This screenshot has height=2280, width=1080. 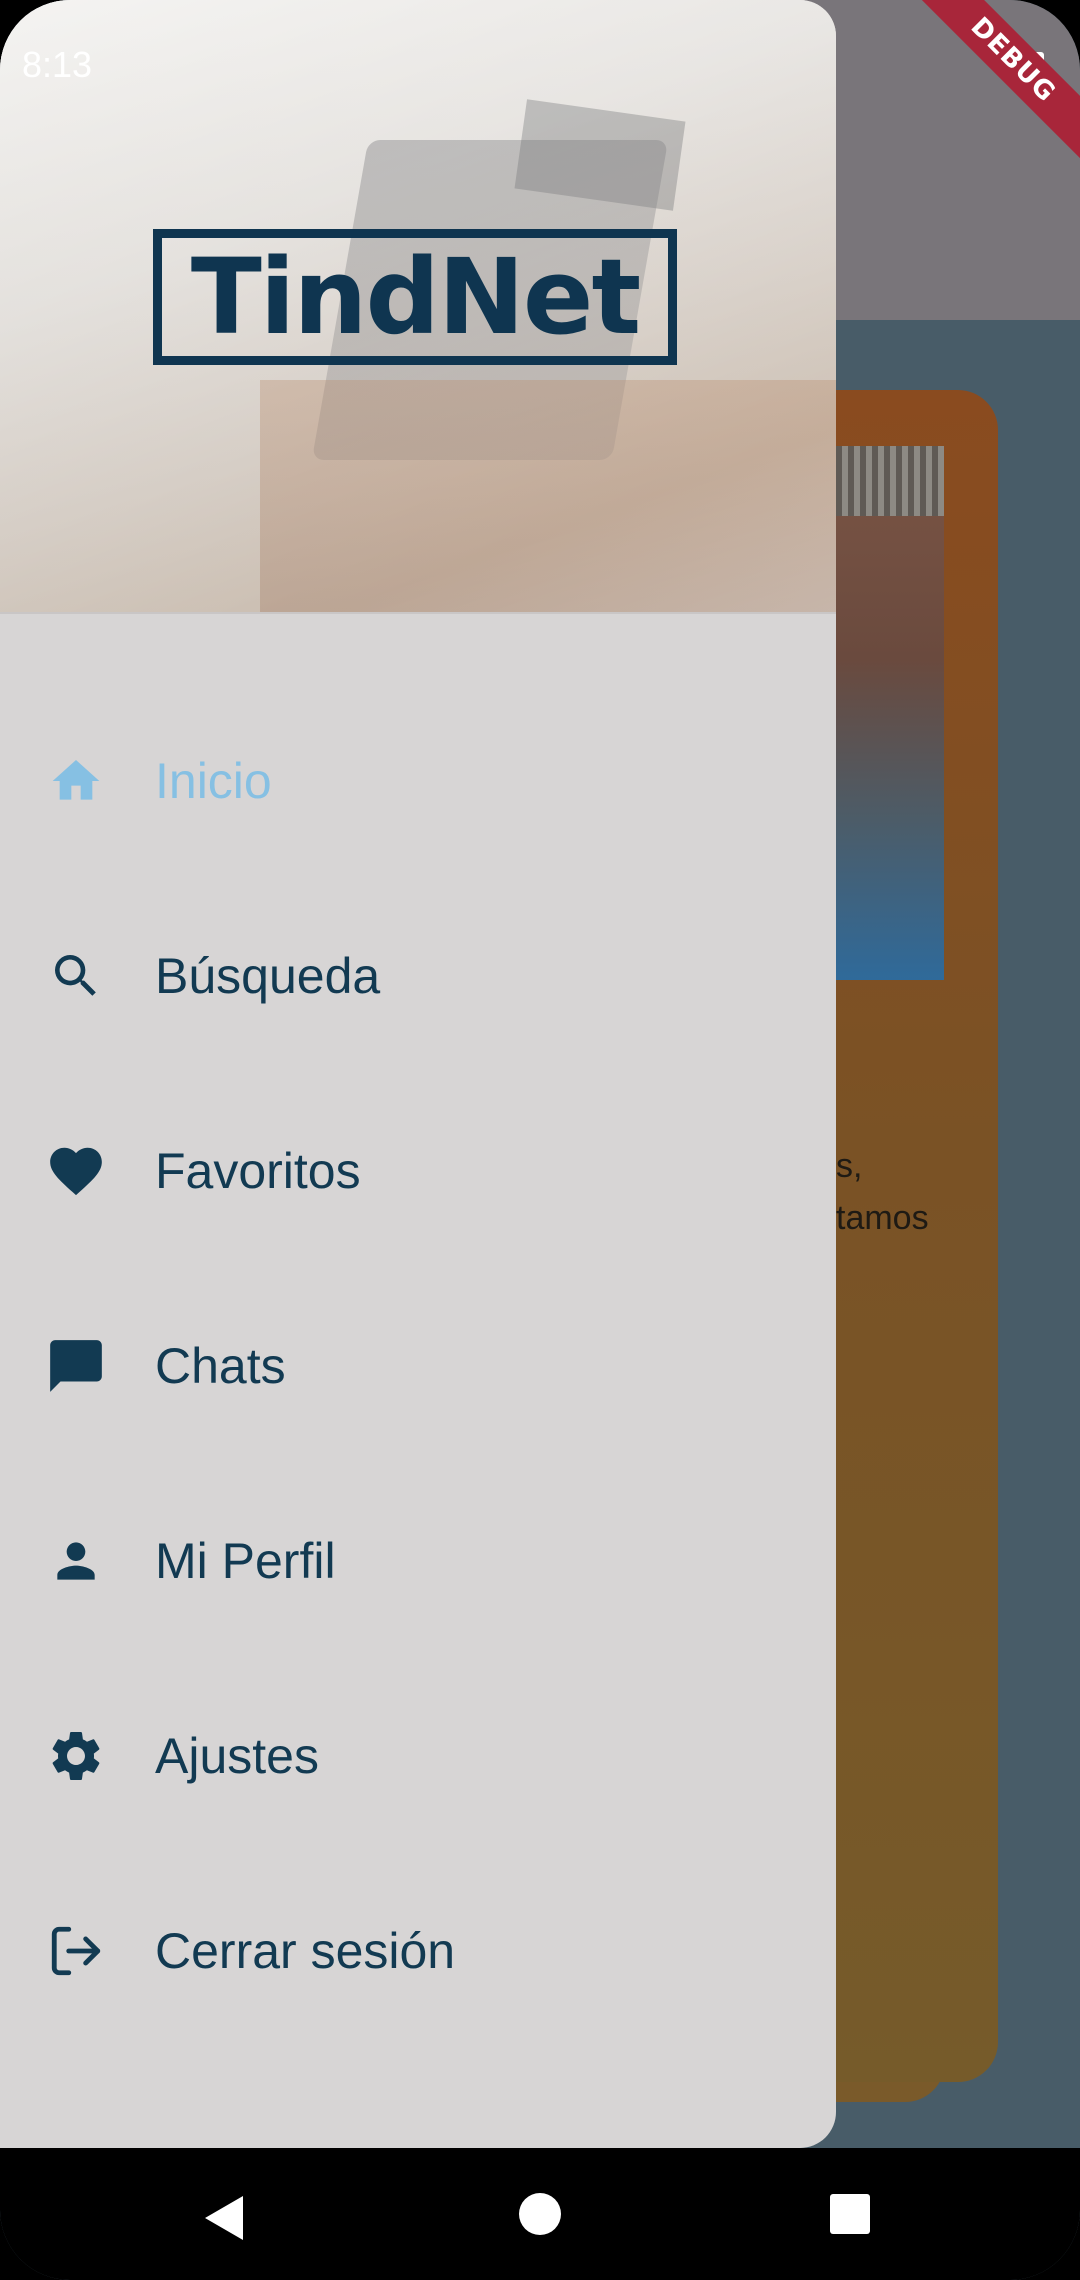 I want to click on home-icon, so click(x=76, y=781).